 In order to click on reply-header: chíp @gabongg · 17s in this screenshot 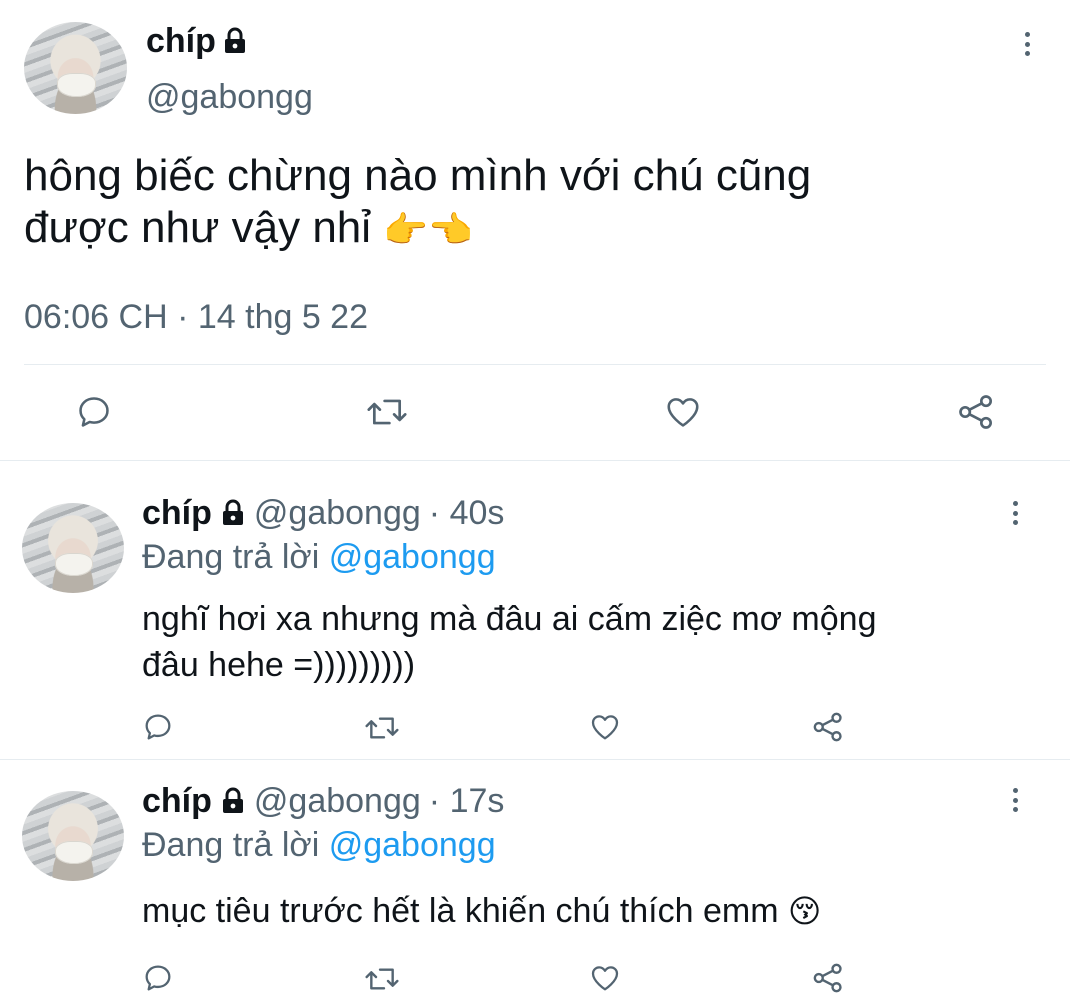, I will do `click(323, 801)`.